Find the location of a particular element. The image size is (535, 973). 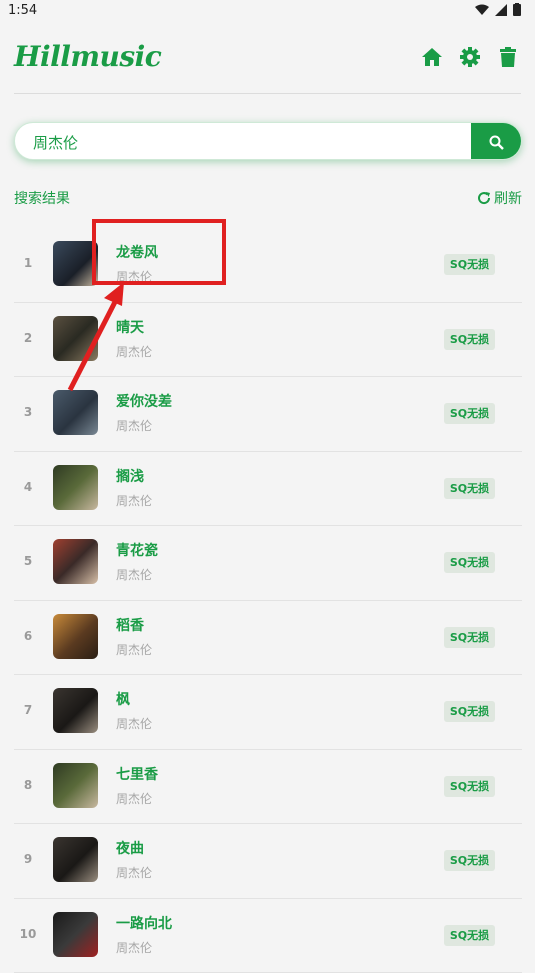

status-icons is located at coordinates (498, 9).